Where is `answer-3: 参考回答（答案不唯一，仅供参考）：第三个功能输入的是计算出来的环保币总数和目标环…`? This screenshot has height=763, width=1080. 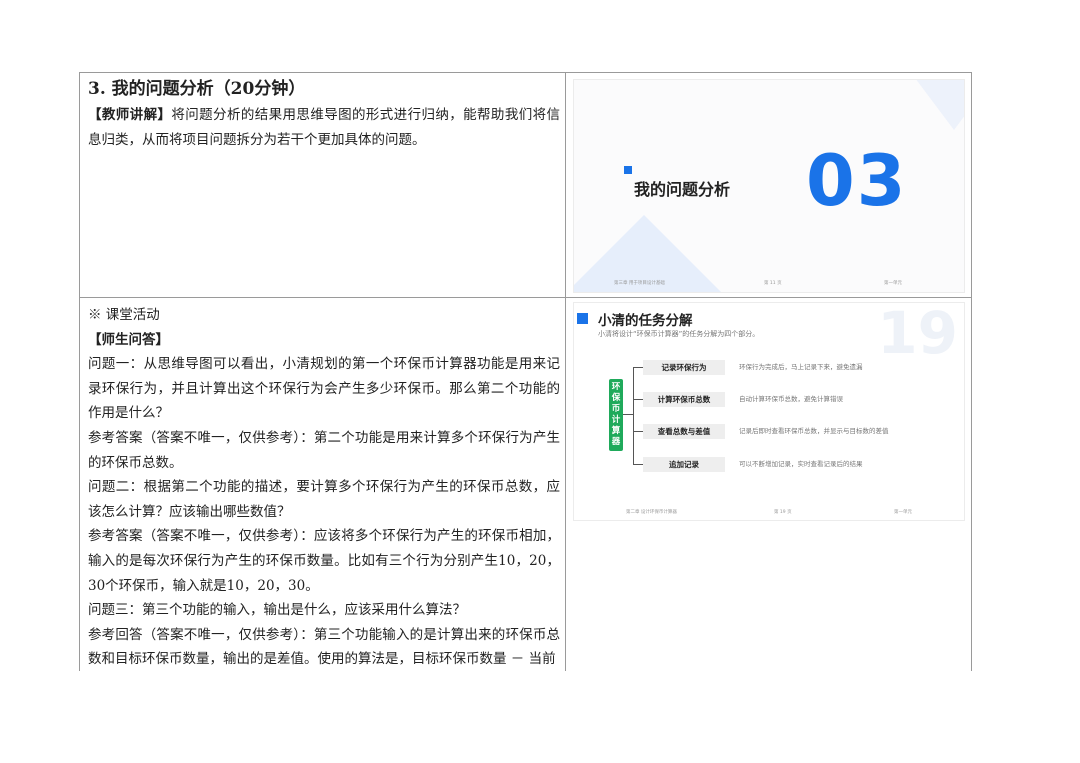
answer-3: 参考回答（答案不唯一，仅供参考）：第三个功能输入的是计算出来的环保币总数和目标环… is located at coordinates (324, 647).